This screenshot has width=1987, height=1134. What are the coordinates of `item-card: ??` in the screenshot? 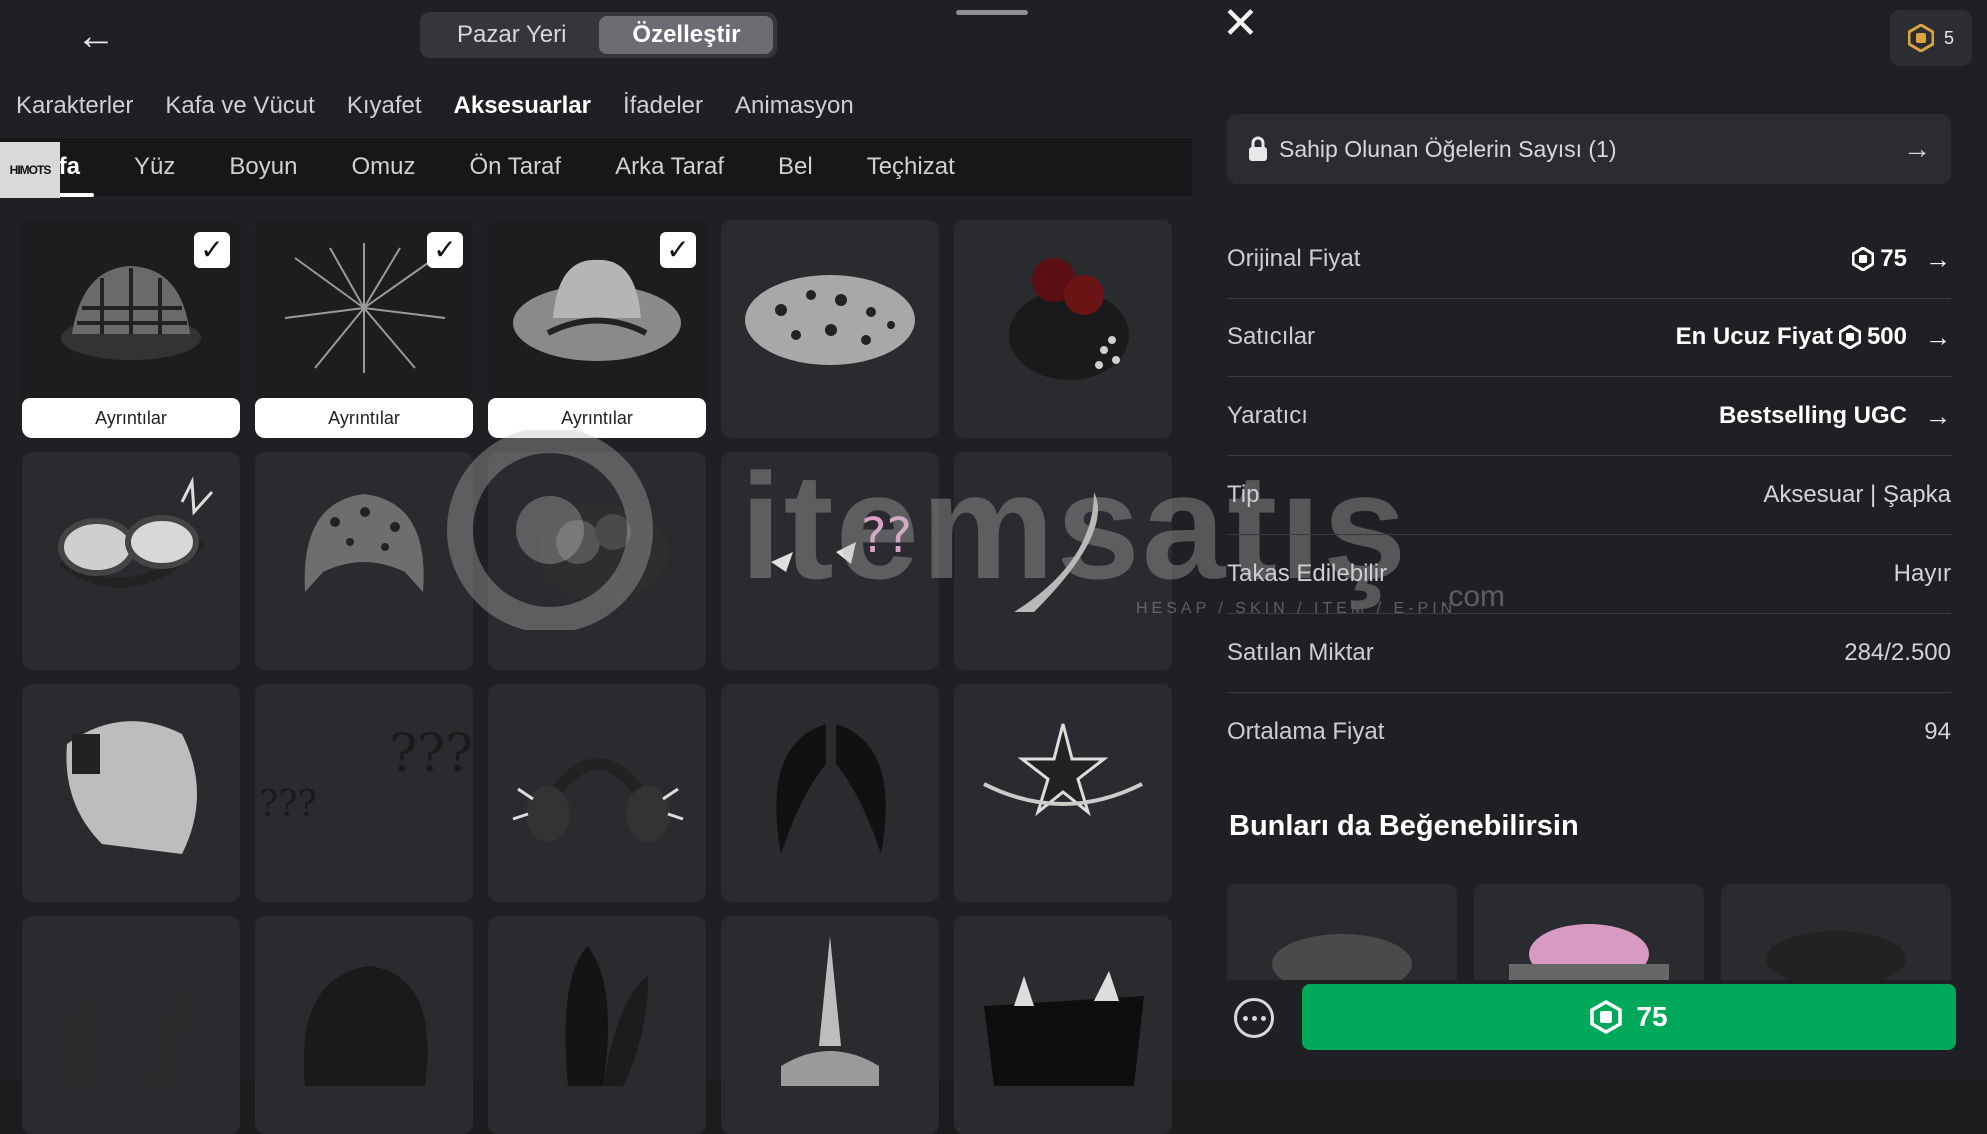 It's located at (830, 561).